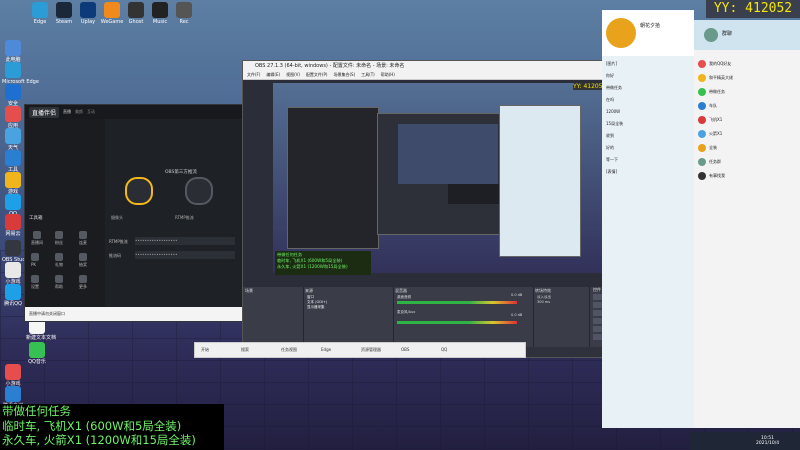 The height and width of the screenshot is (450, 800). What do you see at coordinates (13, 117) in the screenshot?
I see `desktop-icon: 应用` at bounding box center [13, 117].